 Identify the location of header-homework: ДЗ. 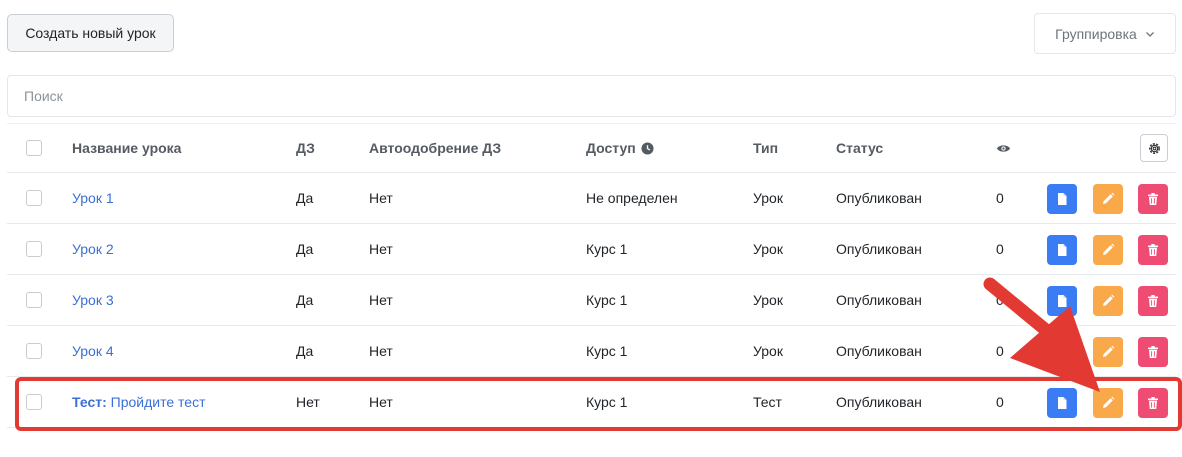
(305, 148).